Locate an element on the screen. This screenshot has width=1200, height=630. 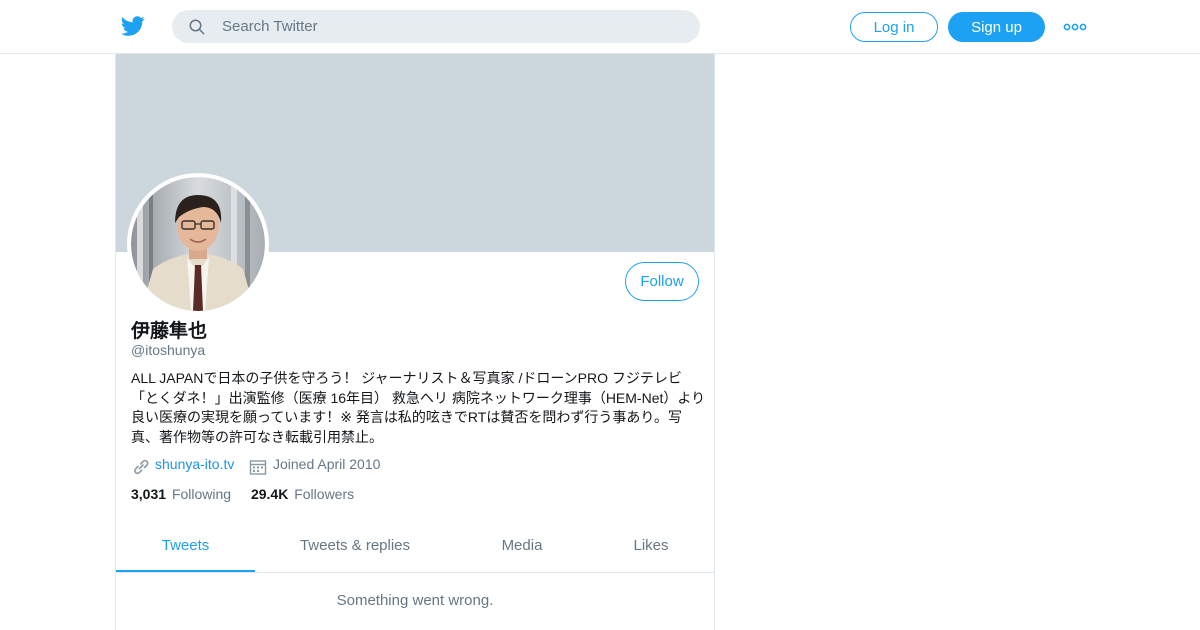
tab-likes: Likes is located at coordinates (651, 549).